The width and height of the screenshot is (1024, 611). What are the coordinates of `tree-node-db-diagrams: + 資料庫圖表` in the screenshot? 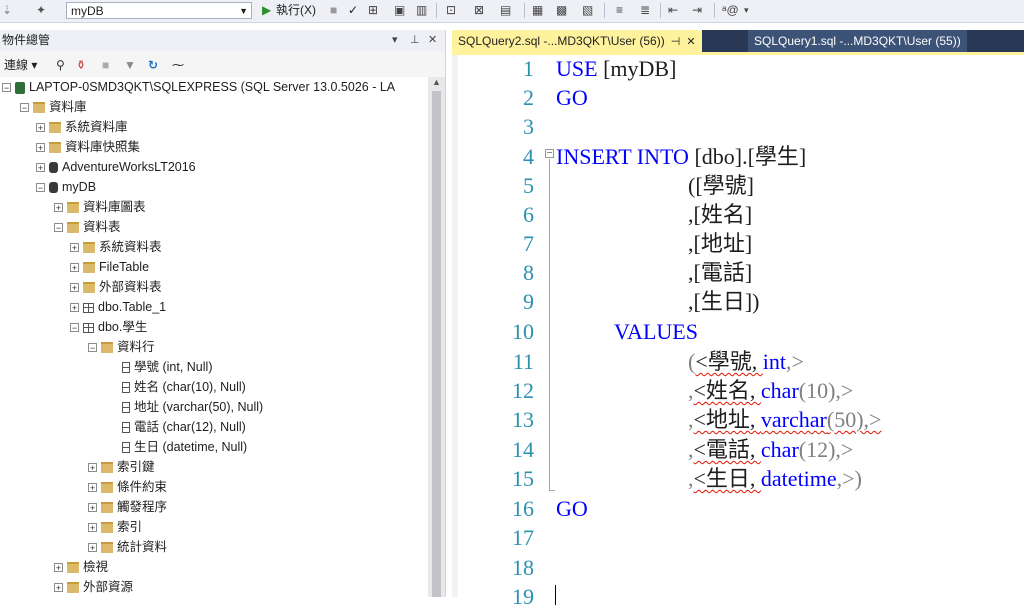 It's located at (100, 207).